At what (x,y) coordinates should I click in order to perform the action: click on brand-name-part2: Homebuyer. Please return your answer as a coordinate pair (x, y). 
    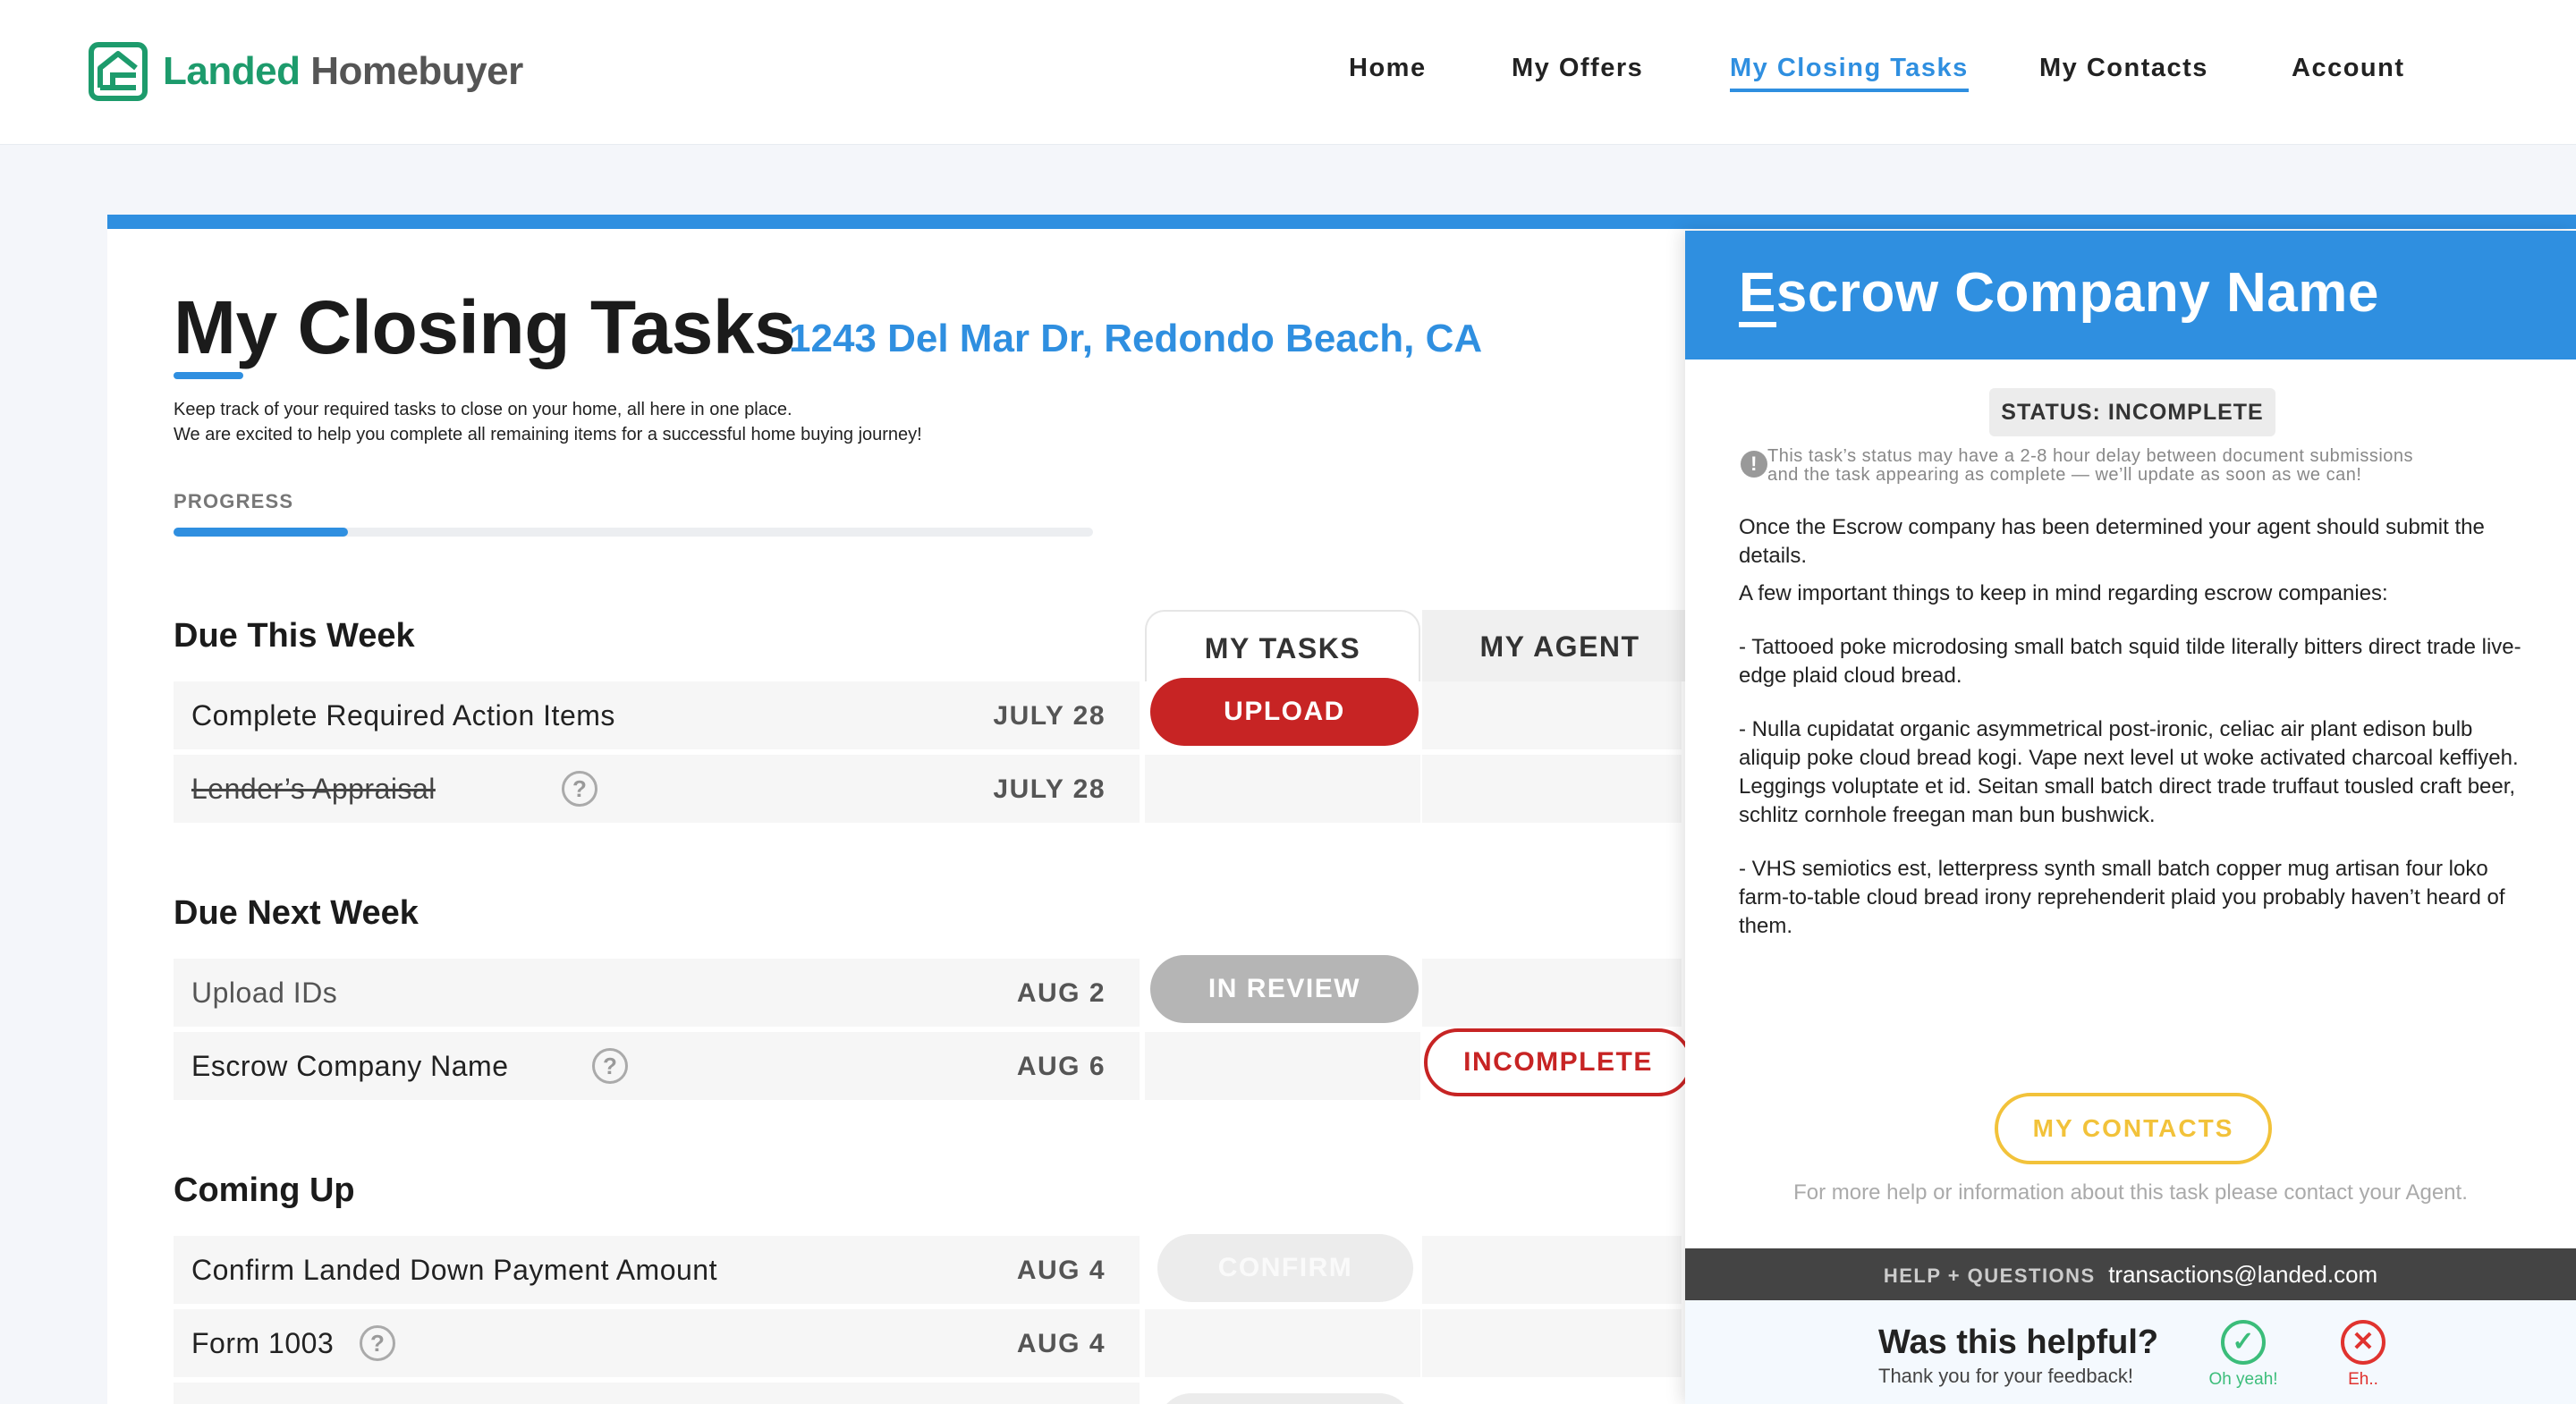
    Looking at the image, I should click on (416, 71).